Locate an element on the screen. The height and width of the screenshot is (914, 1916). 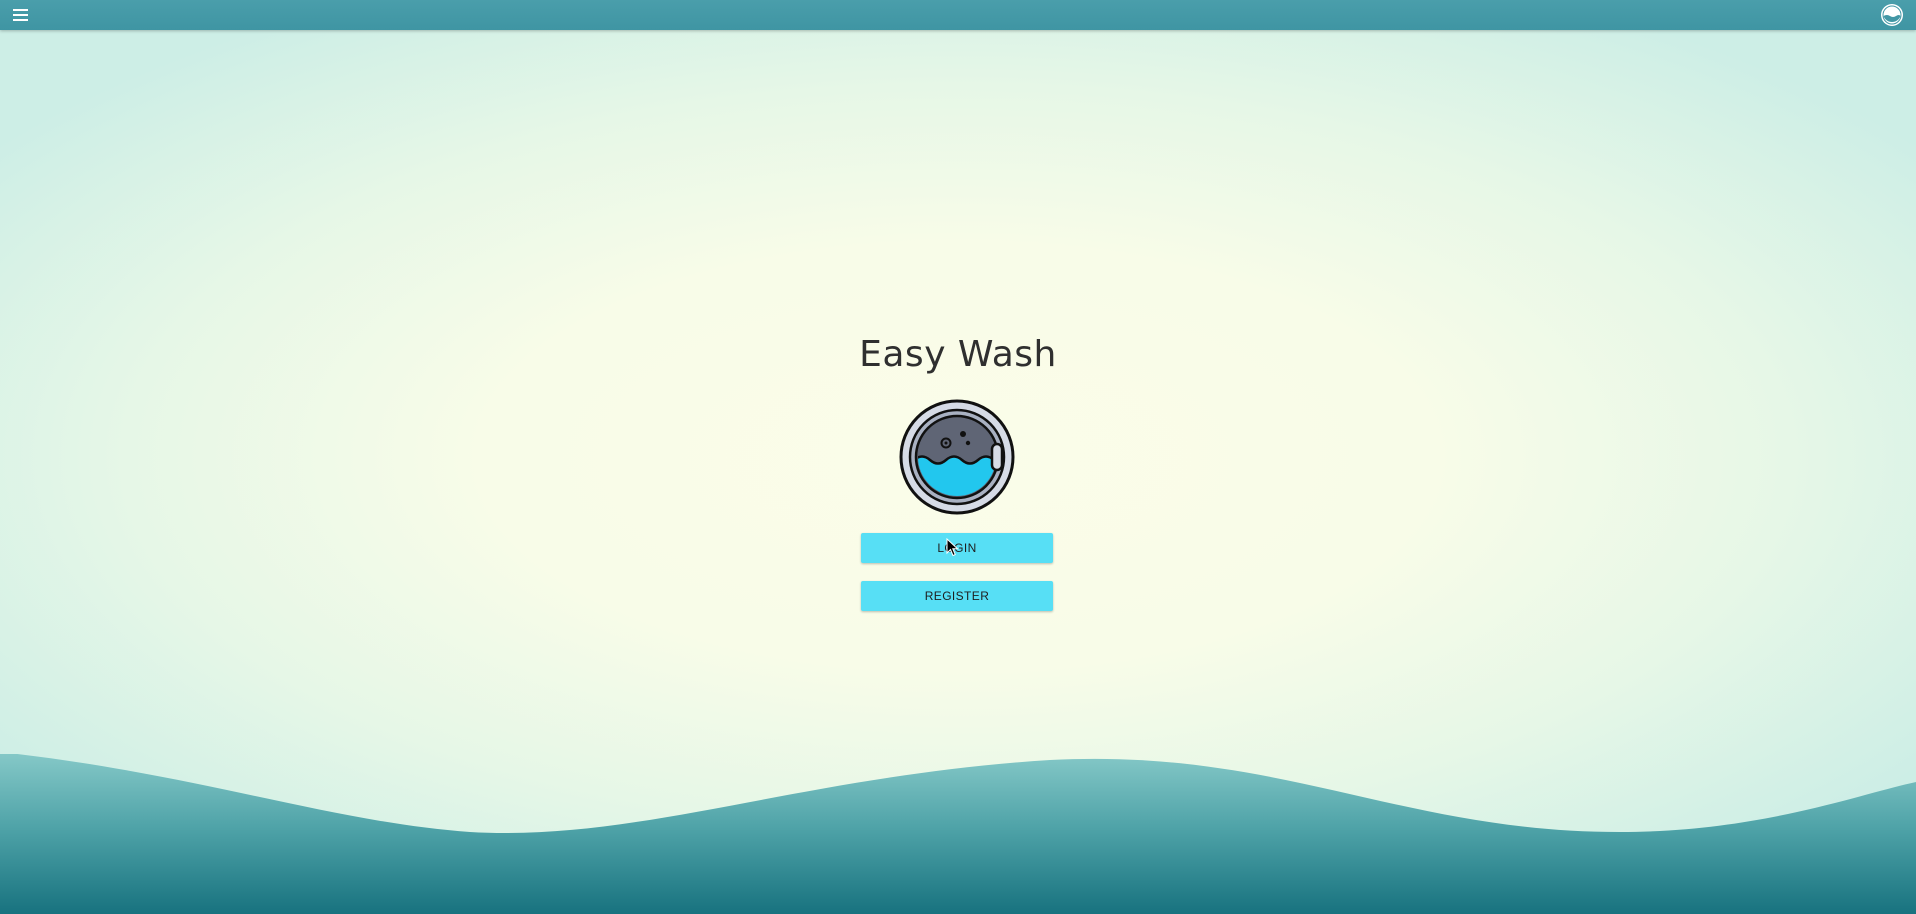
washing-machine-icon is located at coordinates (957, 457).